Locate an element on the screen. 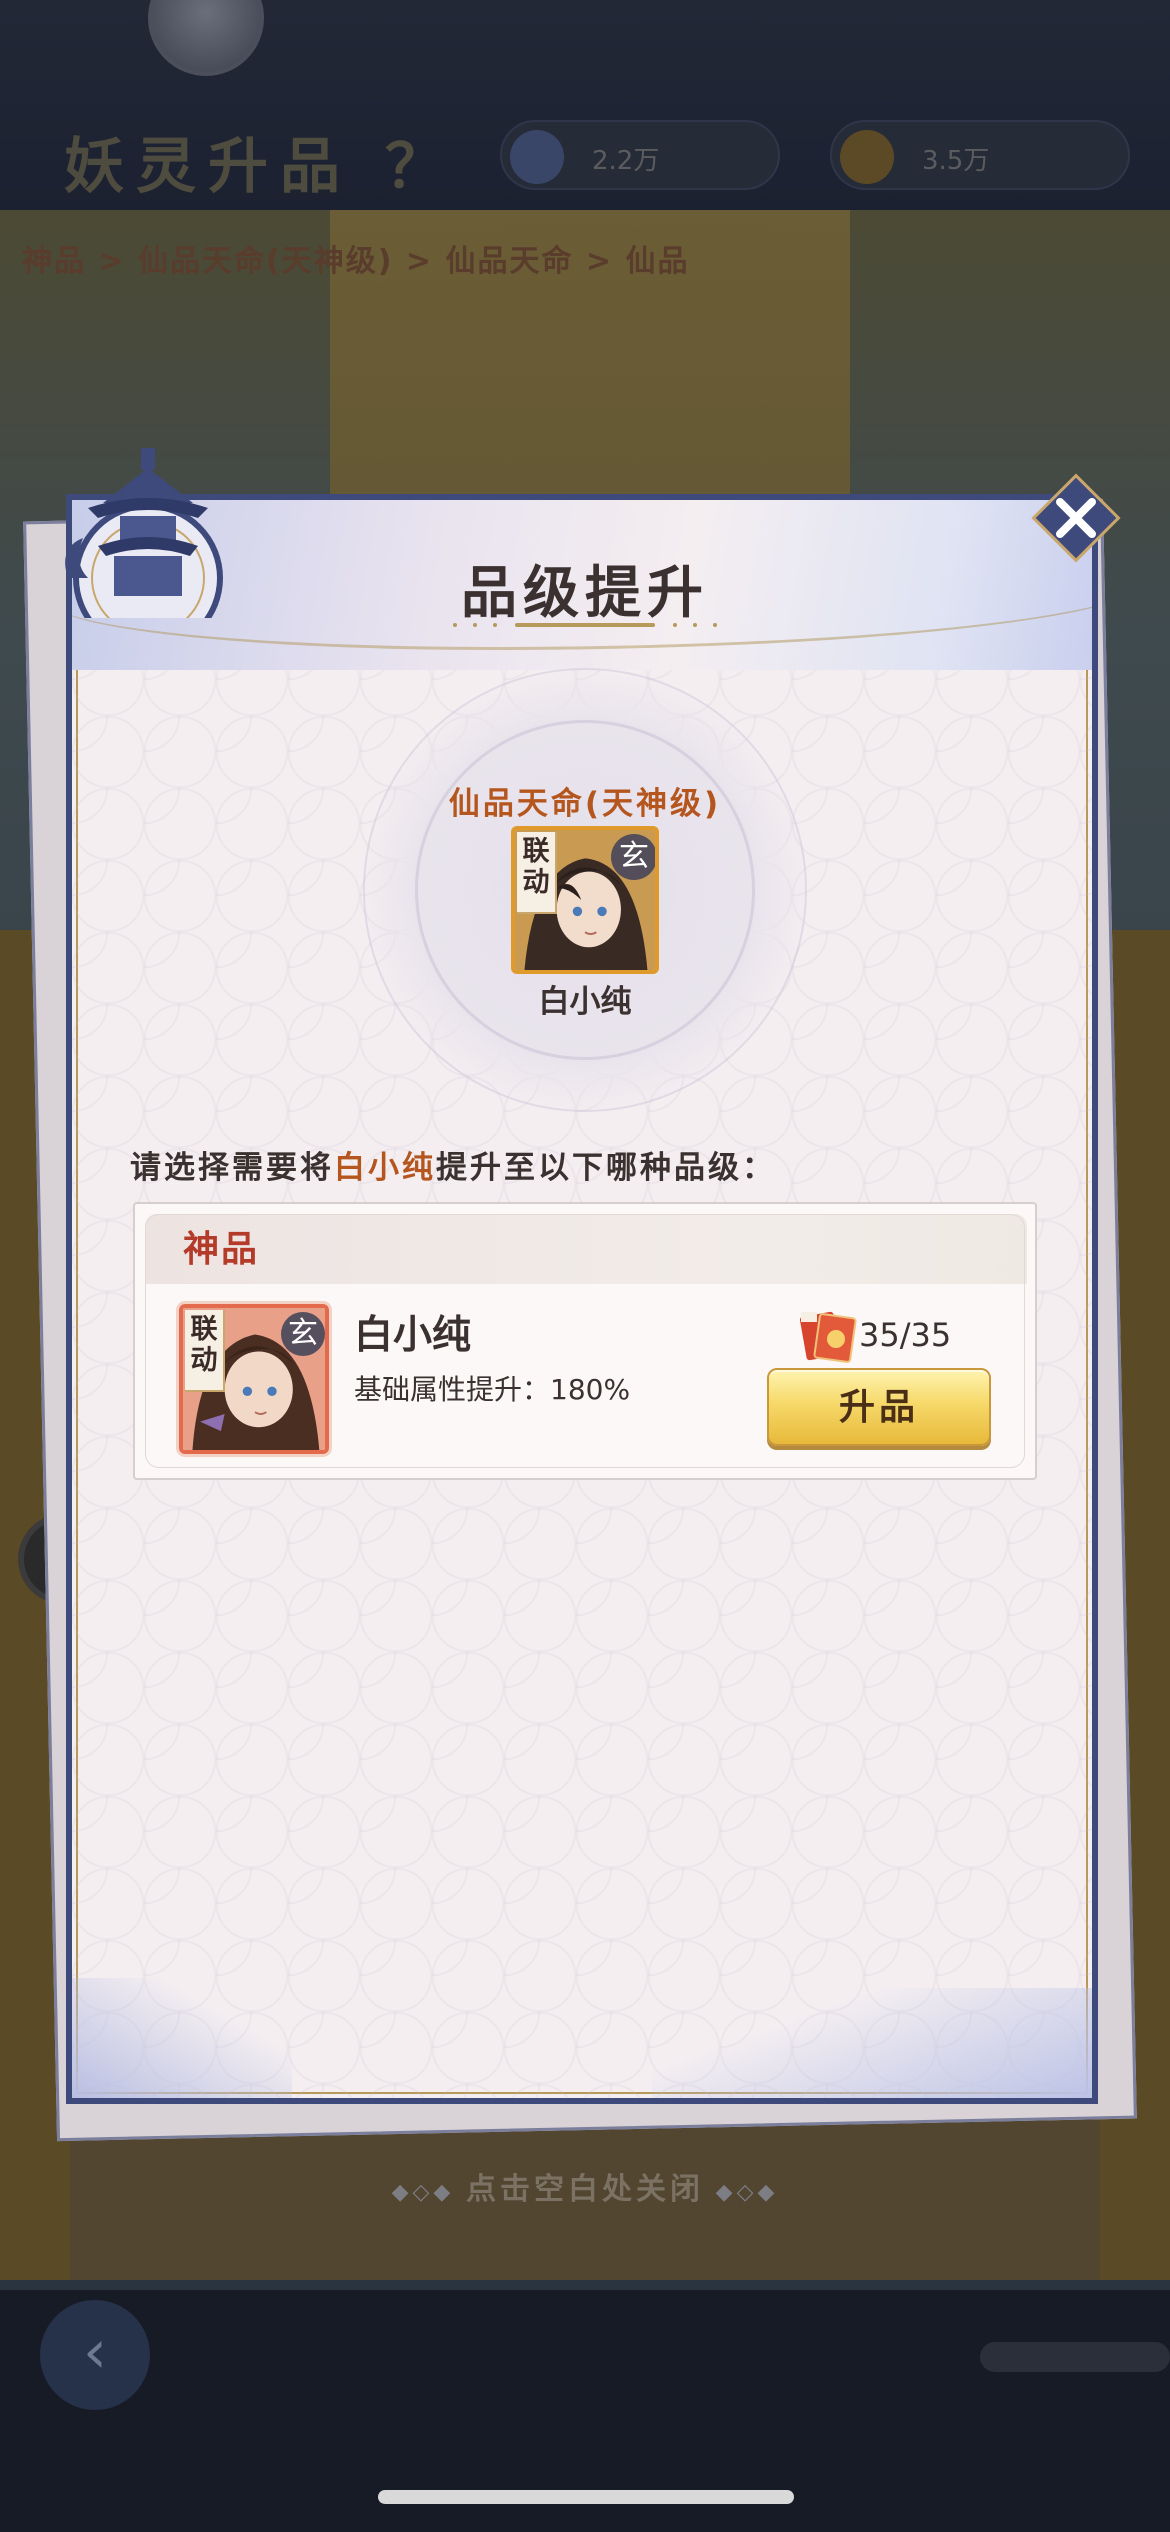 Image resolution: width=1170 pixels, height=2532 pixels. tap-to-close-hint: ◆◇◆ 点击空白处关闭 ◆◇◆ is located at coordinates (585, 2186).